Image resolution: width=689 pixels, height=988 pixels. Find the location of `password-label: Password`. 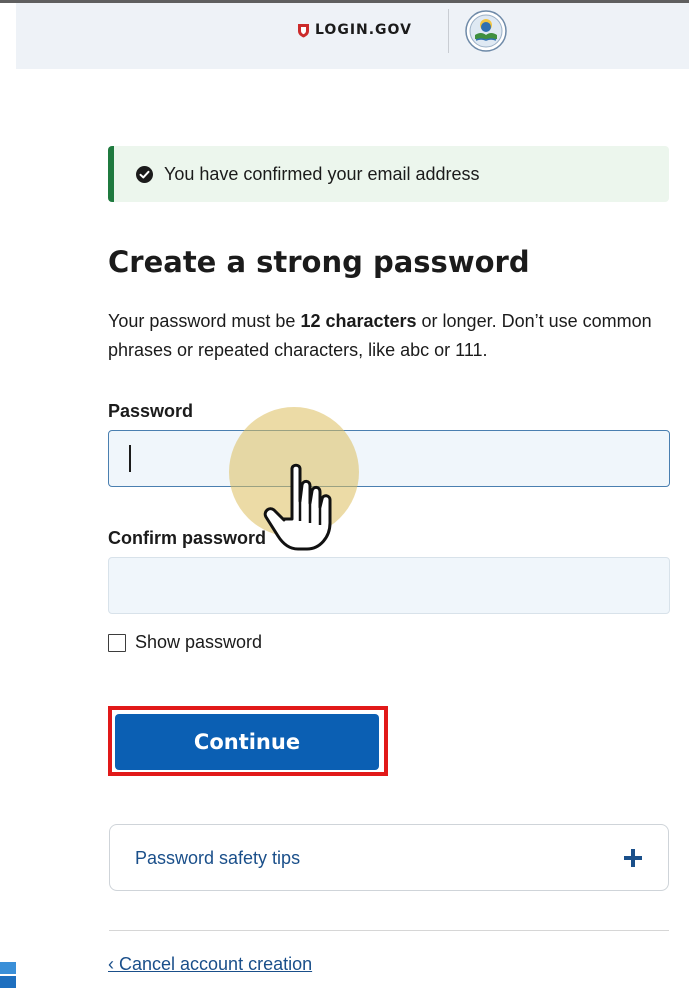

password-label: Password is located at coordinates (151, 411).